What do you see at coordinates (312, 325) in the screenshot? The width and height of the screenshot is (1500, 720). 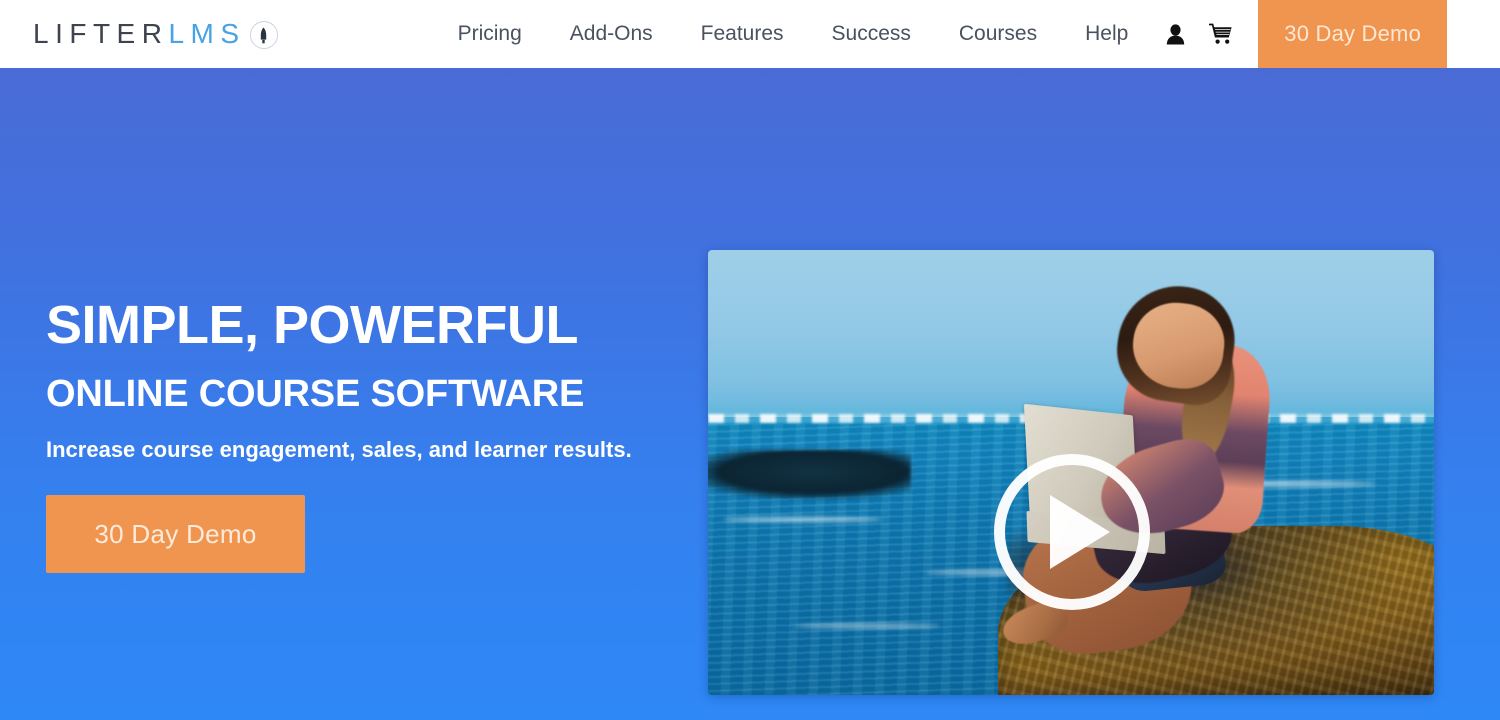 I see `hero-headline-primary: SIMPLE, POWERFUL` at bounding box center [312, 325].